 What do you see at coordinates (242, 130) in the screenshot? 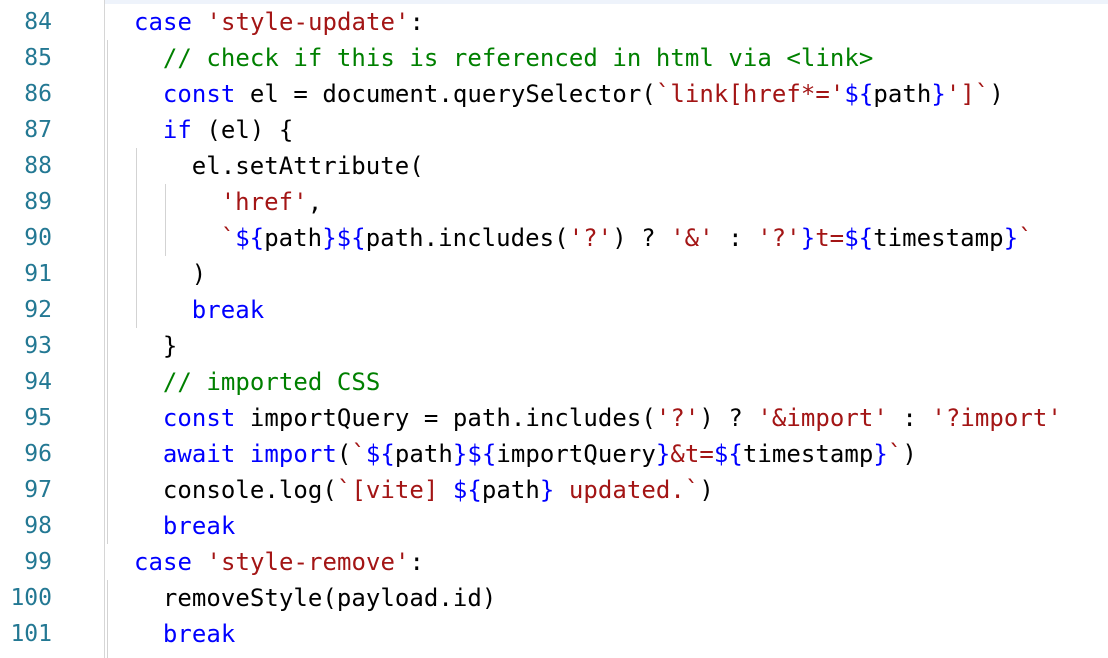
I see `code-token: (el) {` at bounding box center [242, 130].